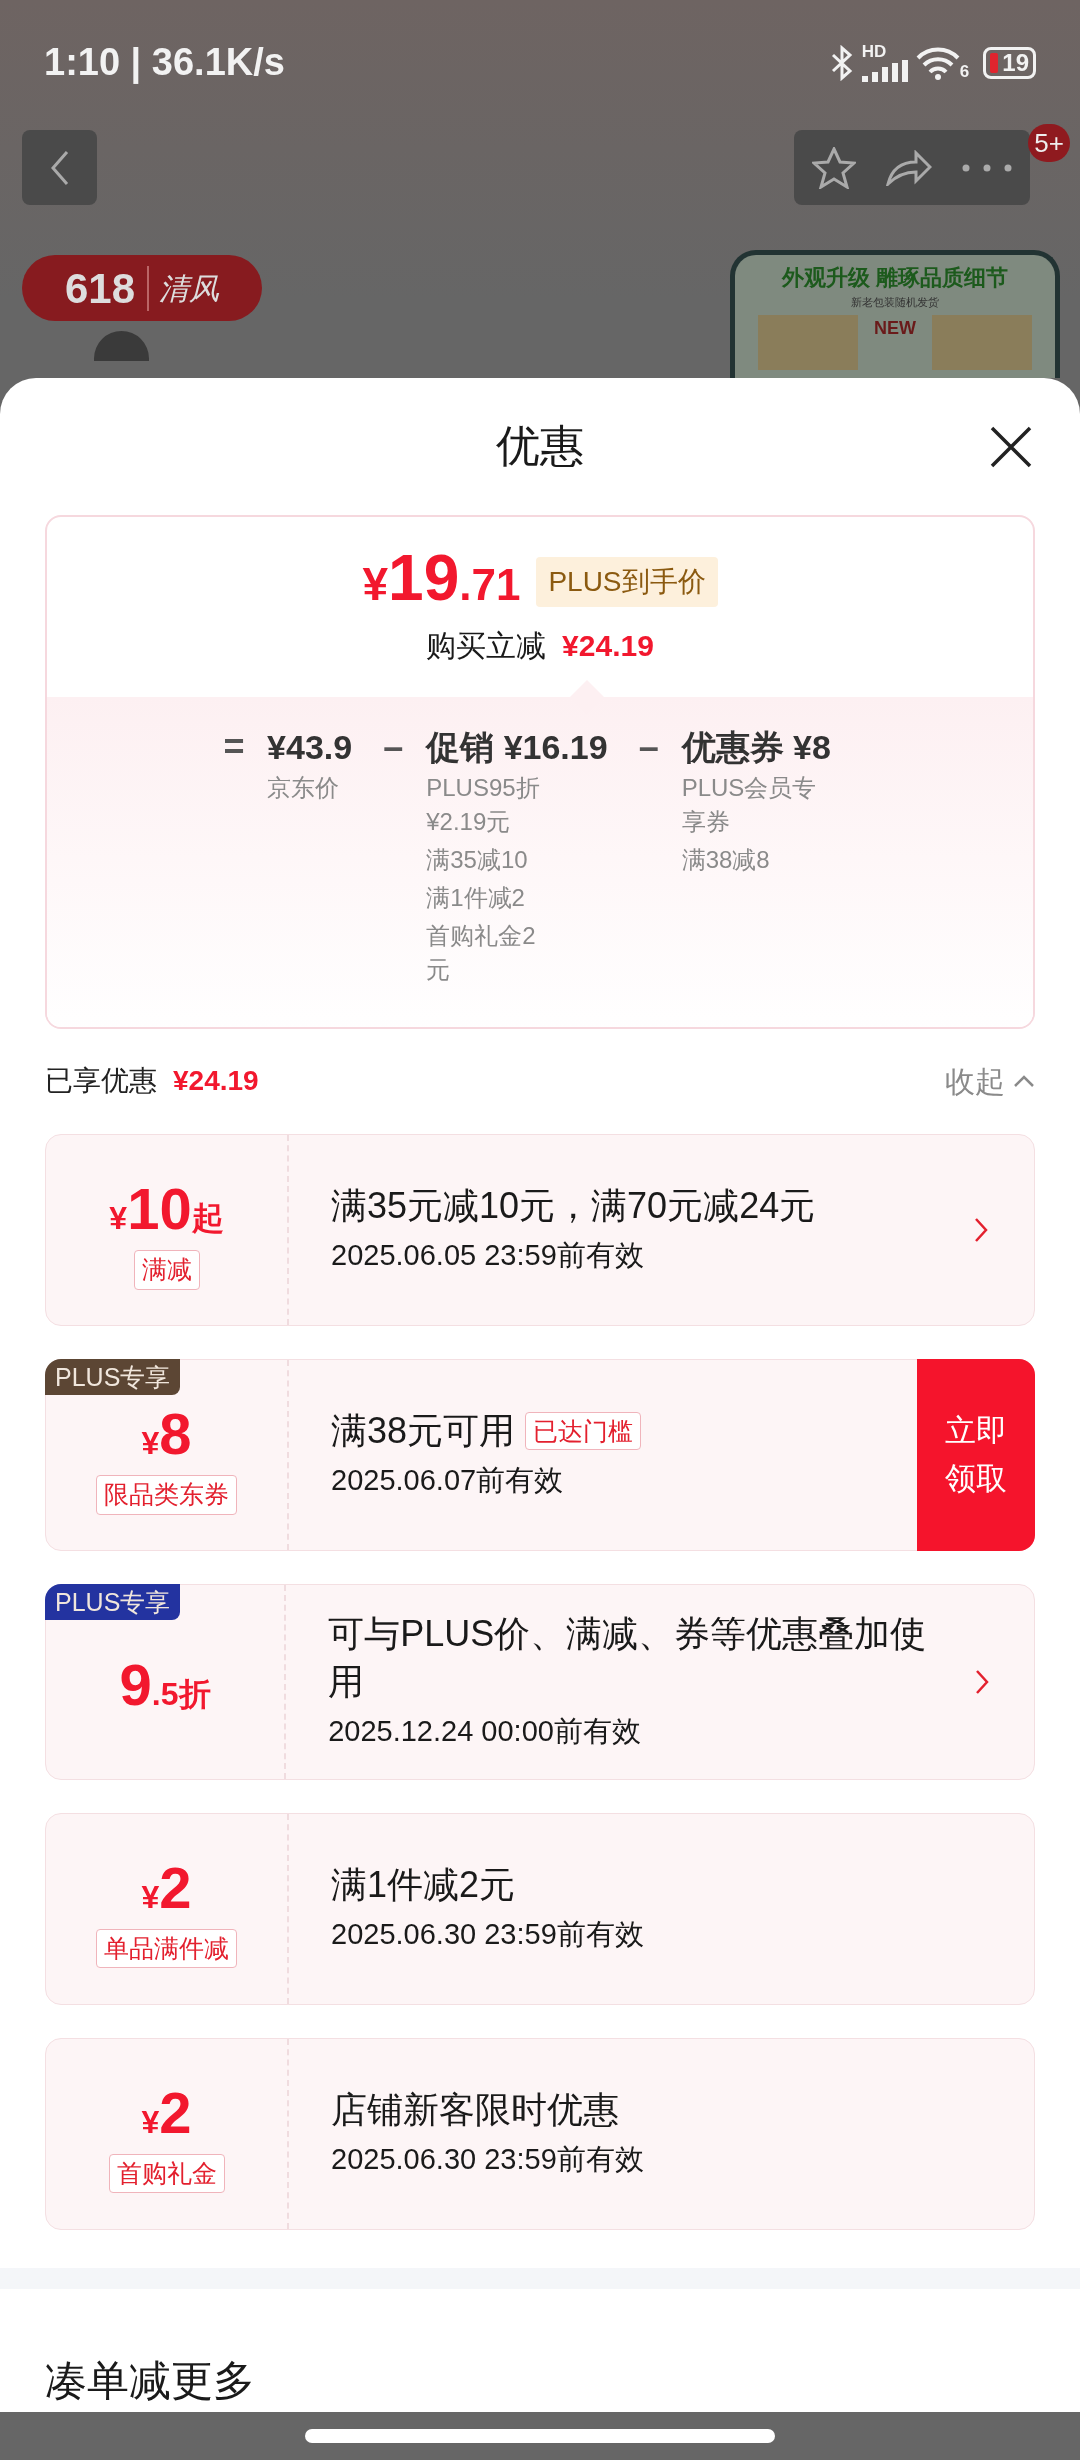 This screenshot has width=1080, height=2460. Describe the element at coordinates (423, 1431) in the screenshot. I see `coupon-title: 满38元可用` at that location.